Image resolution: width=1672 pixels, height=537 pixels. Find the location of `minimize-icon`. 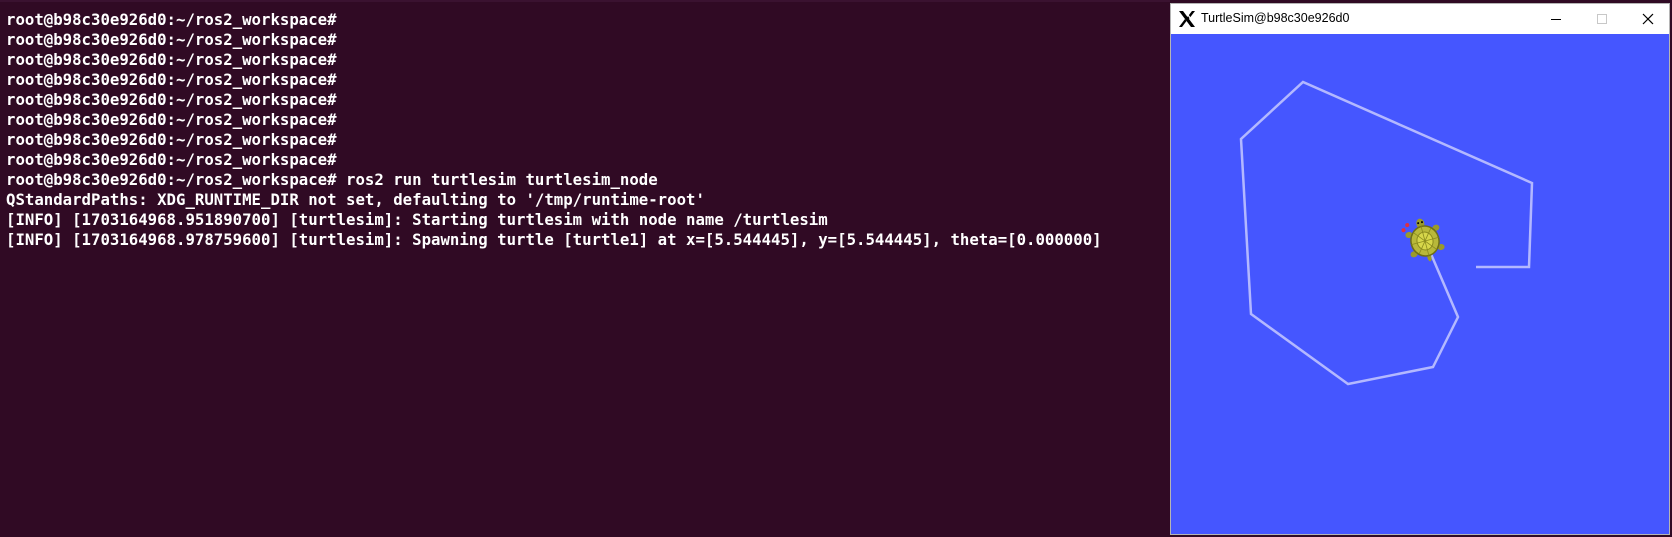

minimize-icon is located at coordinates (1556, 19).